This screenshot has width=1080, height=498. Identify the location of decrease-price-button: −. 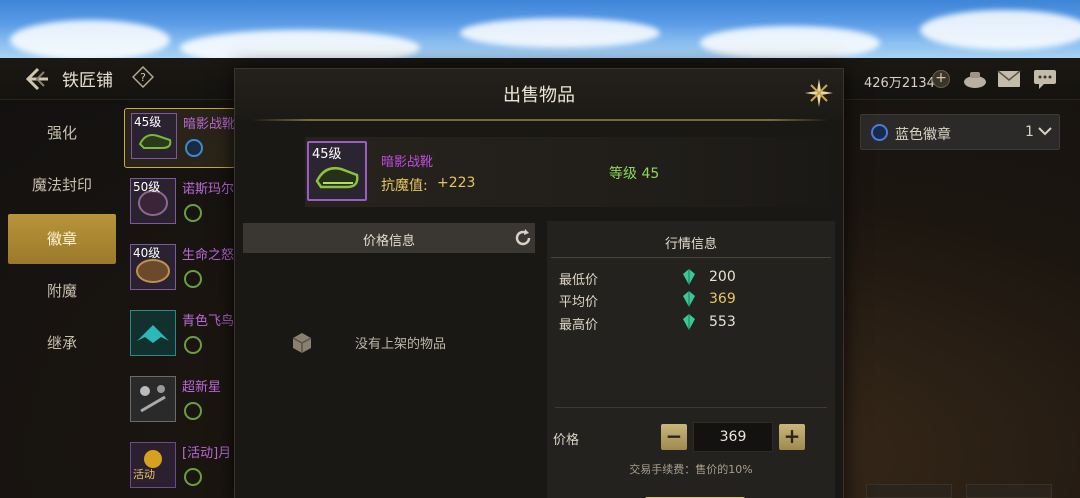
(674, 437).